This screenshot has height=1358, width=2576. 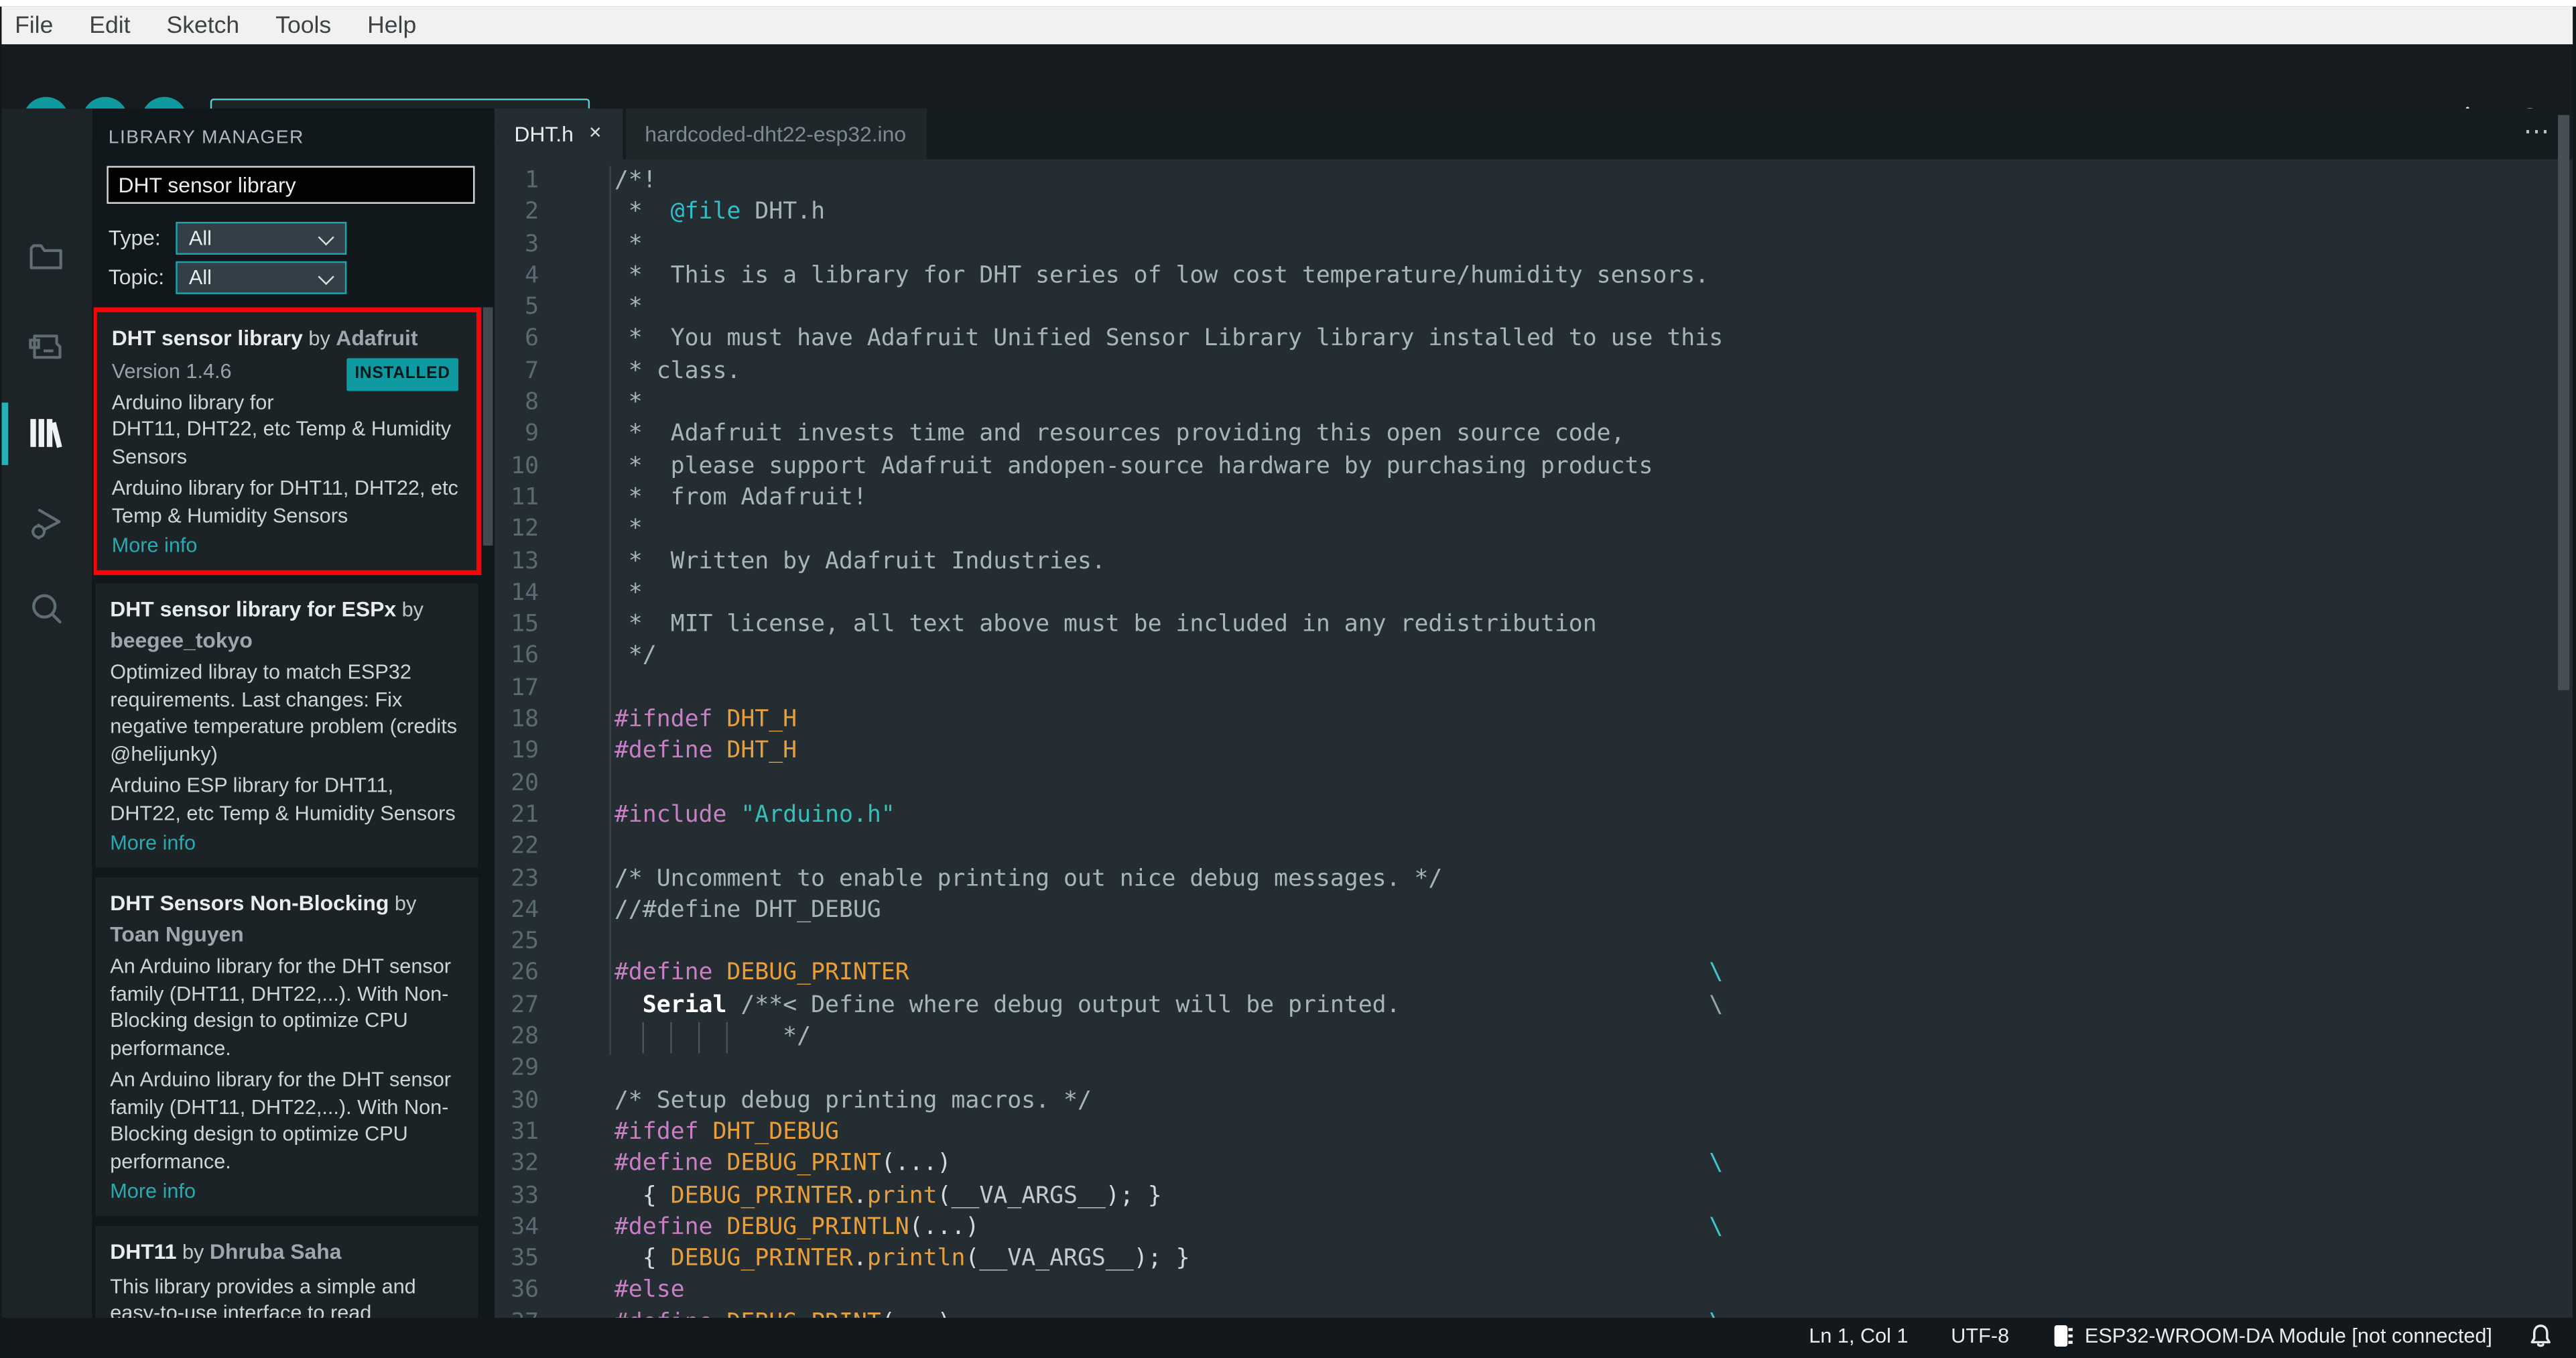 I want to click on code-line: 21 #include "Arduino.h", so click(x=1534, y=816).